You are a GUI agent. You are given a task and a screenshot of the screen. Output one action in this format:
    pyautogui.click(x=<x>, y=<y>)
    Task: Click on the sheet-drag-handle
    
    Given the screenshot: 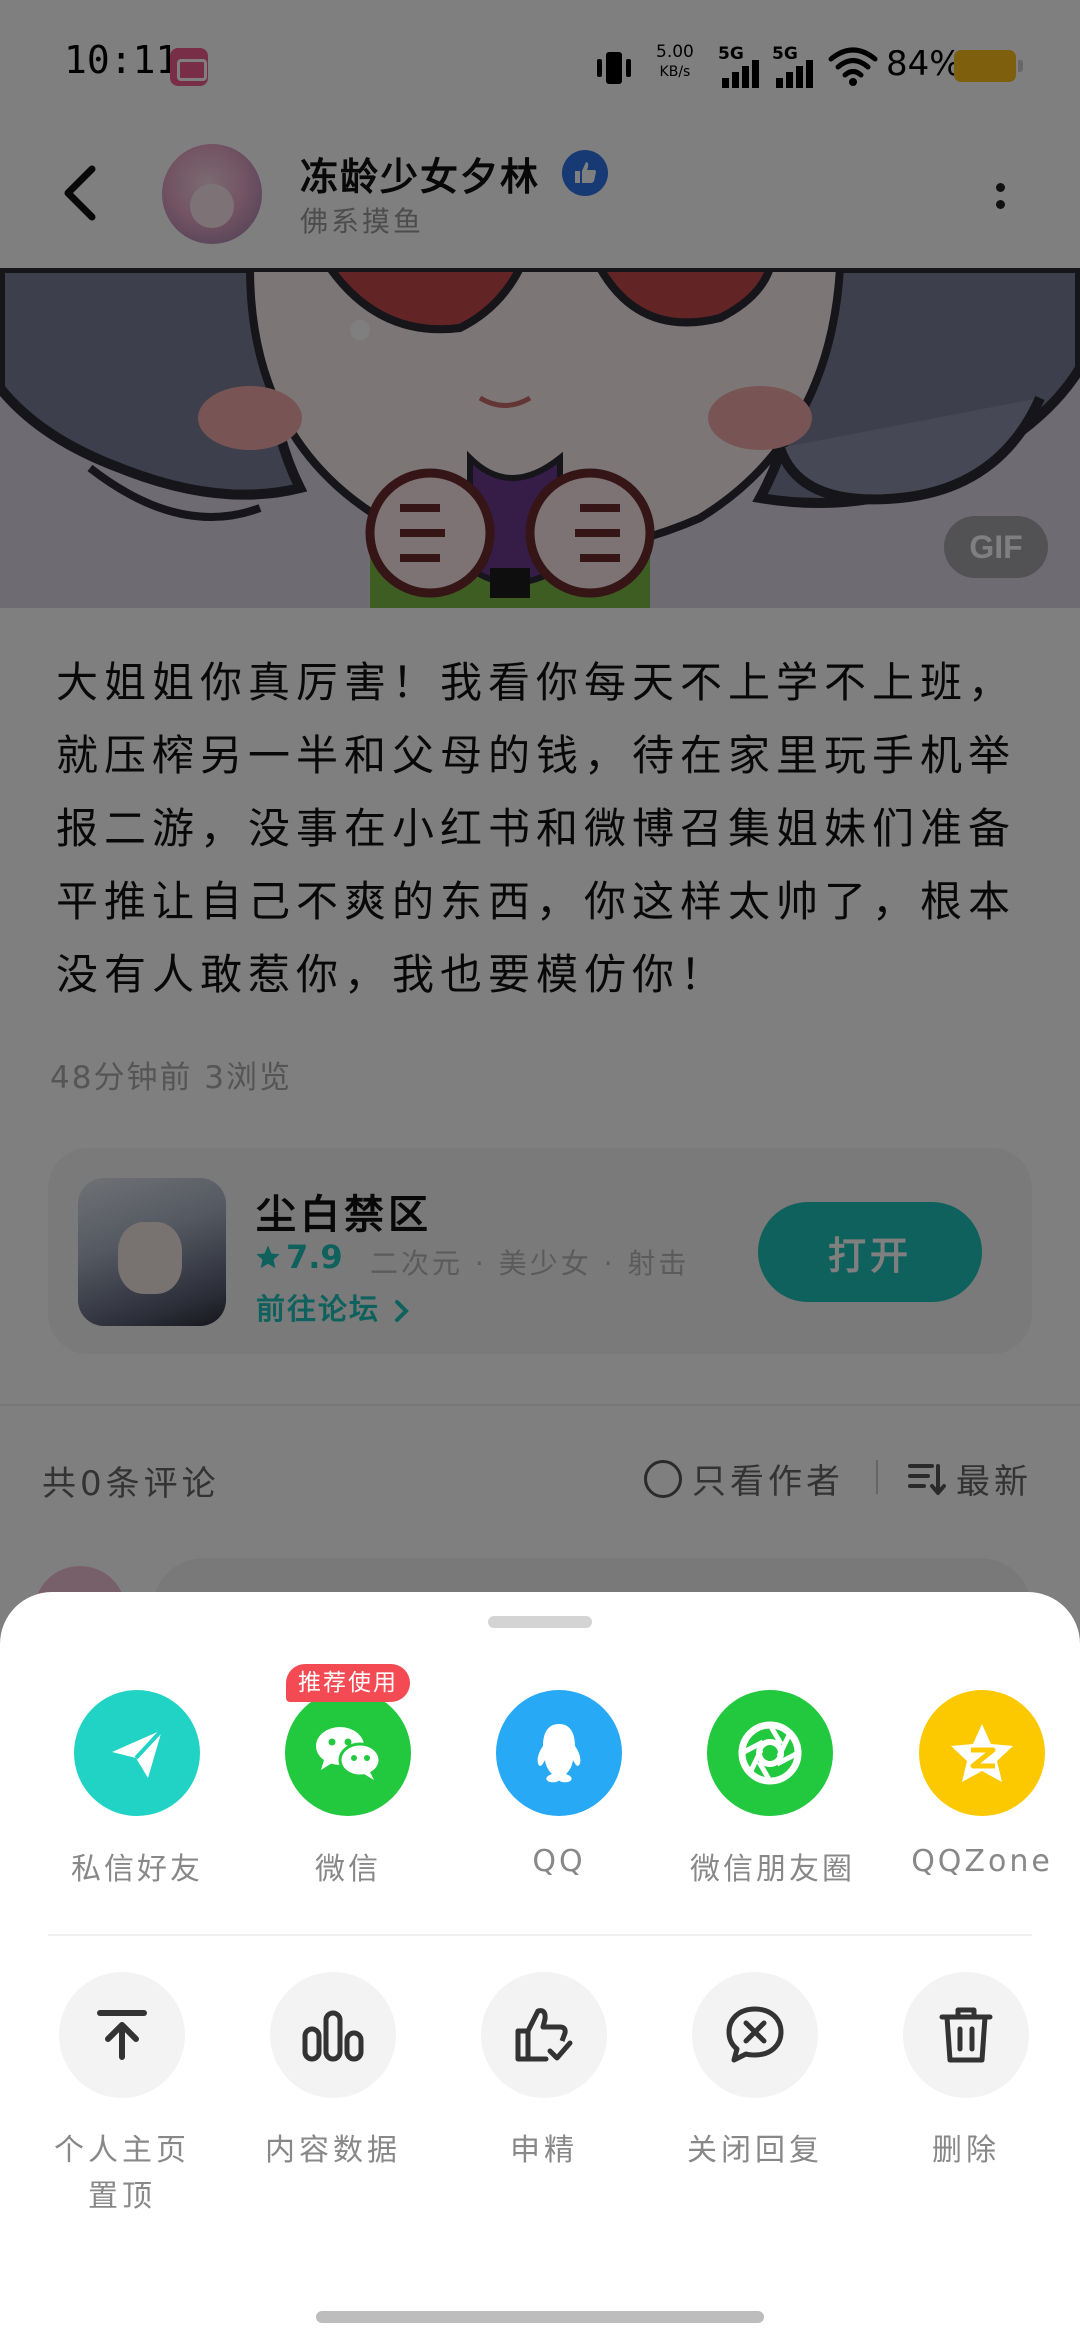 What is the action you would take?
    pyautogui.click(x=540, y=1622)
    